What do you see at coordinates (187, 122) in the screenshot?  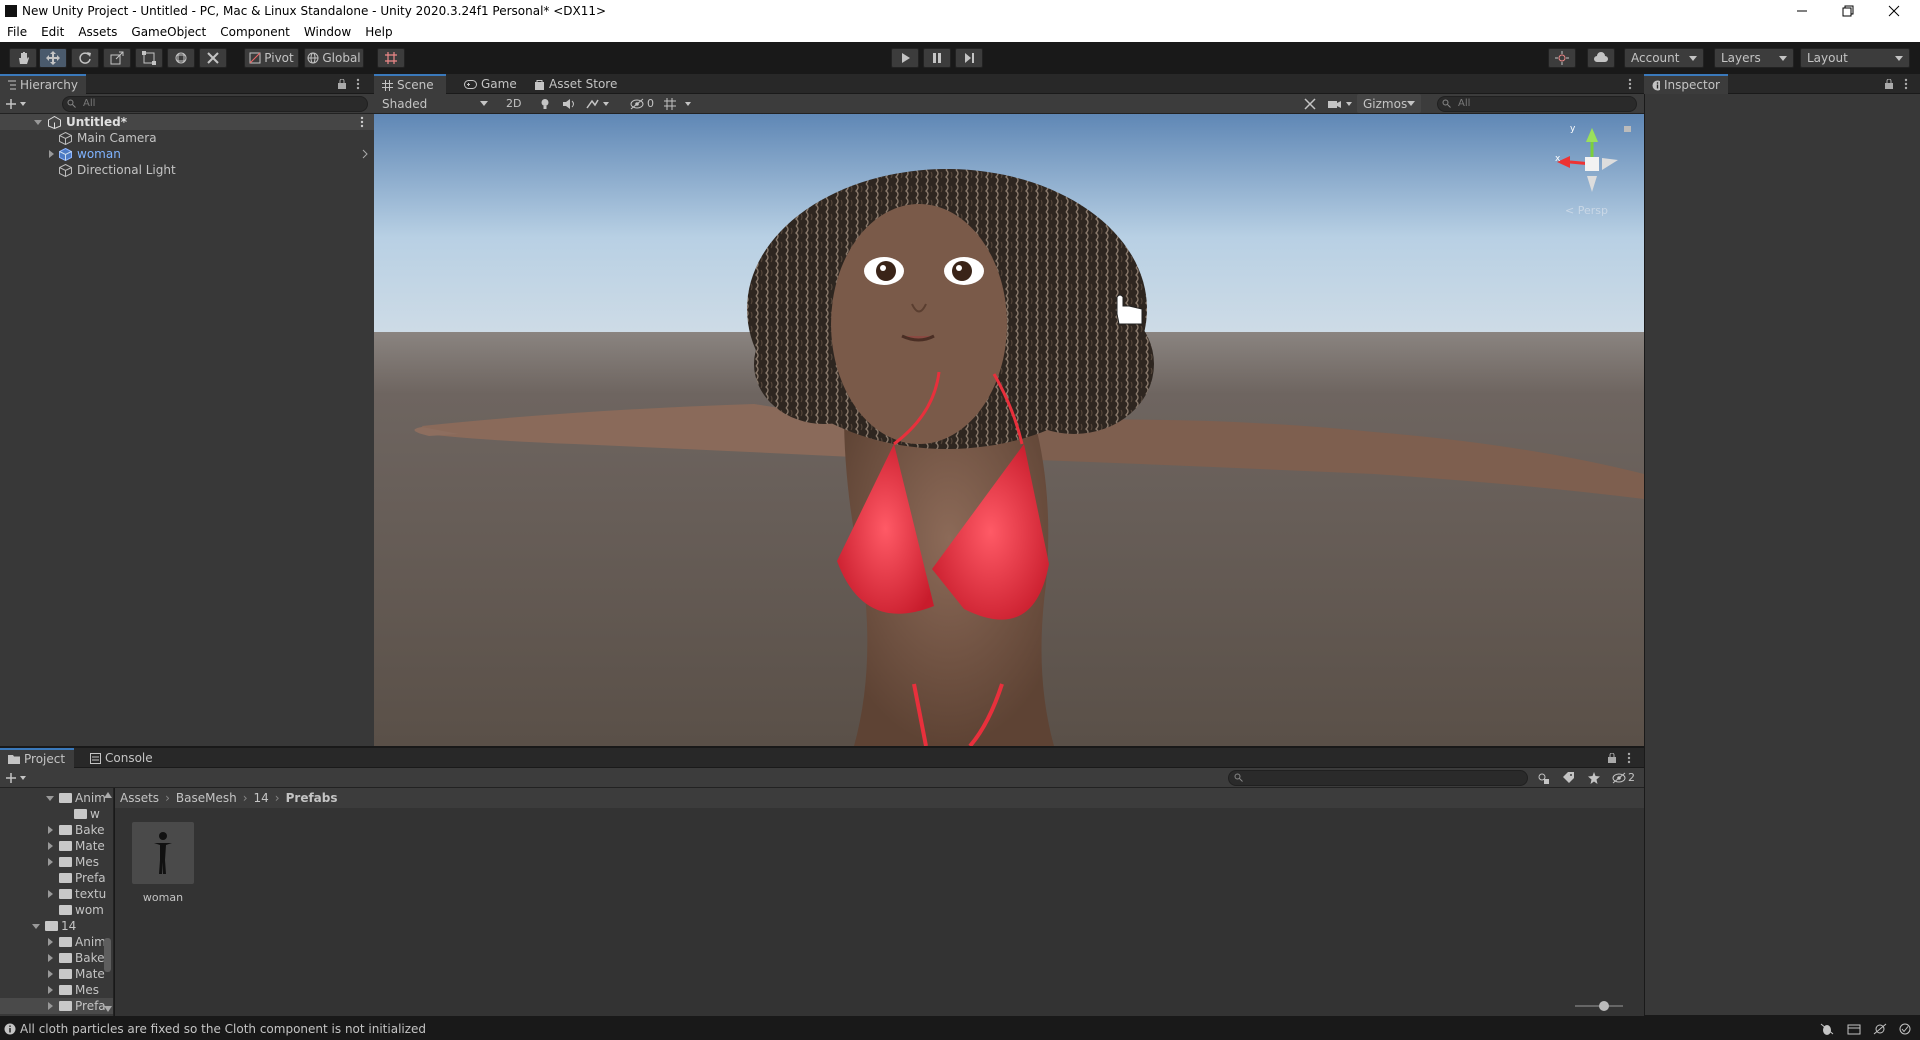 I see `scene-row: Untitled*` at bounding box center [187, 122].